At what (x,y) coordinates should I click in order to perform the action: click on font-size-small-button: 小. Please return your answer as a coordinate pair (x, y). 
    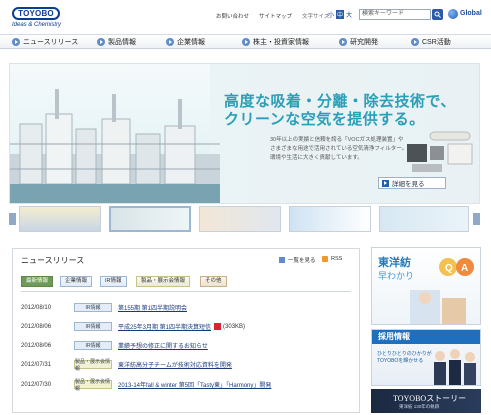
    Looking at the image, I should click on (331, 14).